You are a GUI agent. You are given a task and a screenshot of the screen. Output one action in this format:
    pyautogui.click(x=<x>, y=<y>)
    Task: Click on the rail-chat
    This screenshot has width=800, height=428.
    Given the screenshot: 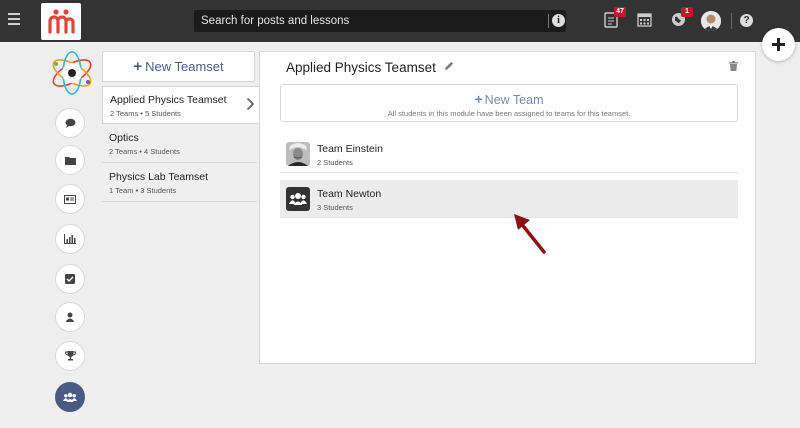 What is the action you would take?
    pyautogui.click(x=70, y=123)
    